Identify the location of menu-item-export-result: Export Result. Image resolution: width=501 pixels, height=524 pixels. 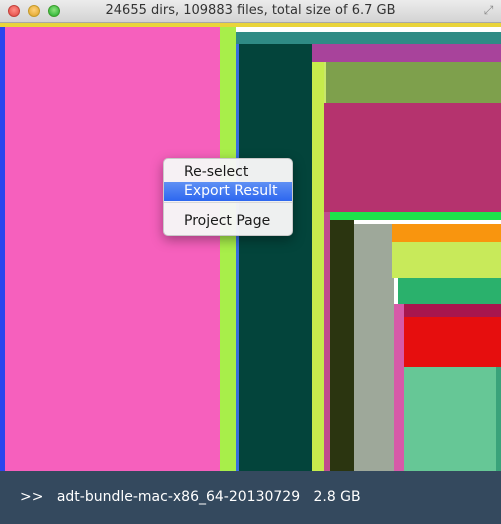
(228, 191).